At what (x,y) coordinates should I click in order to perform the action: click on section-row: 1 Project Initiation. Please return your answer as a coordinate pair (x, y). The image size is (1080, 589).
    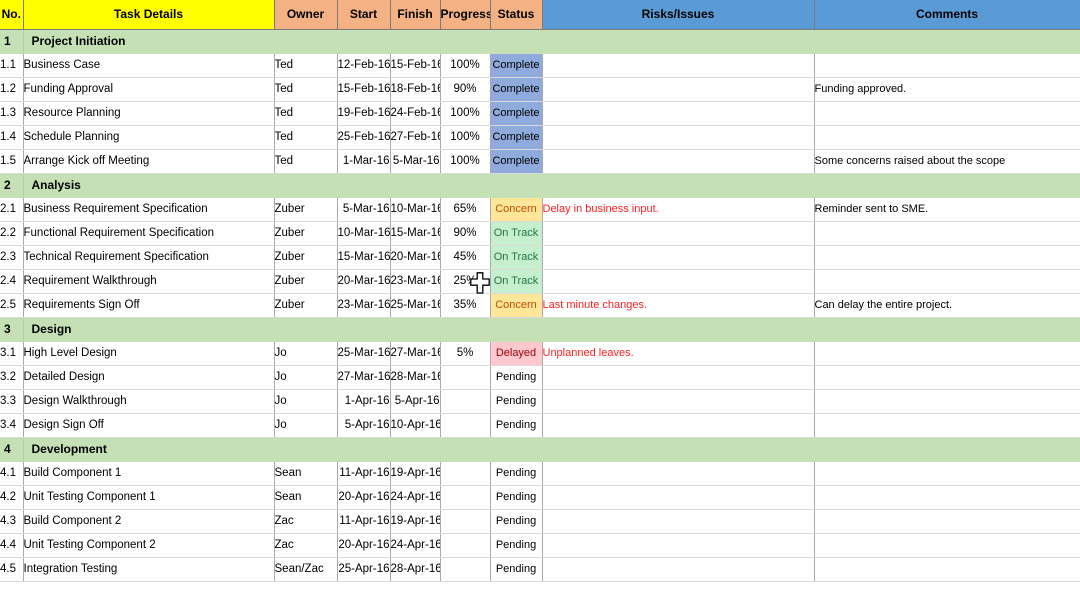
    Looking at the image, I should click on (540, 41).